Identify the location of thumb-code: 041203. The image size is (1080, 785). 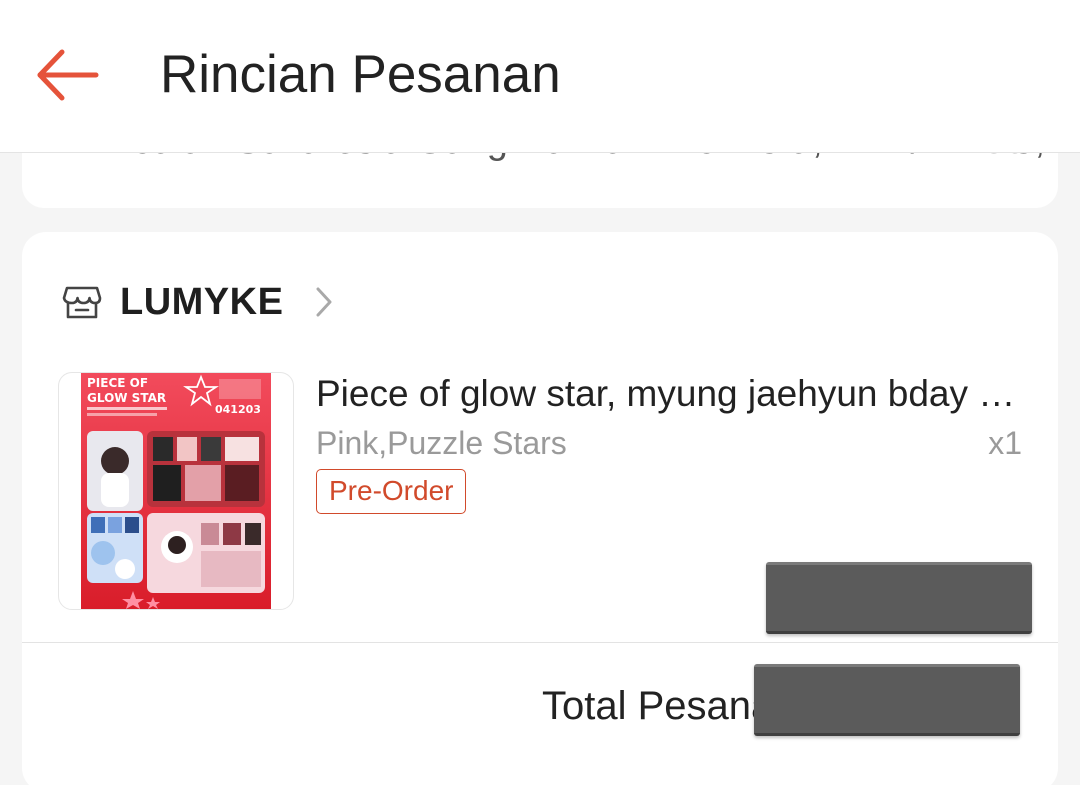
(238, 409).